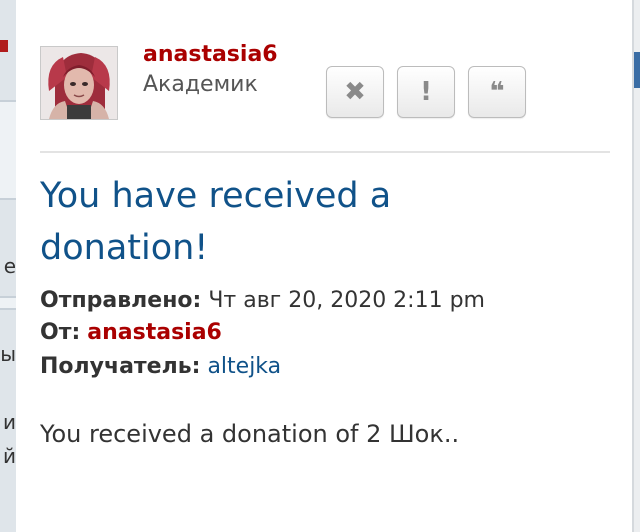  Describe the element at coordinates (216, 222) in the screenshot. I see `message-title: You have received a donation!` at that location.